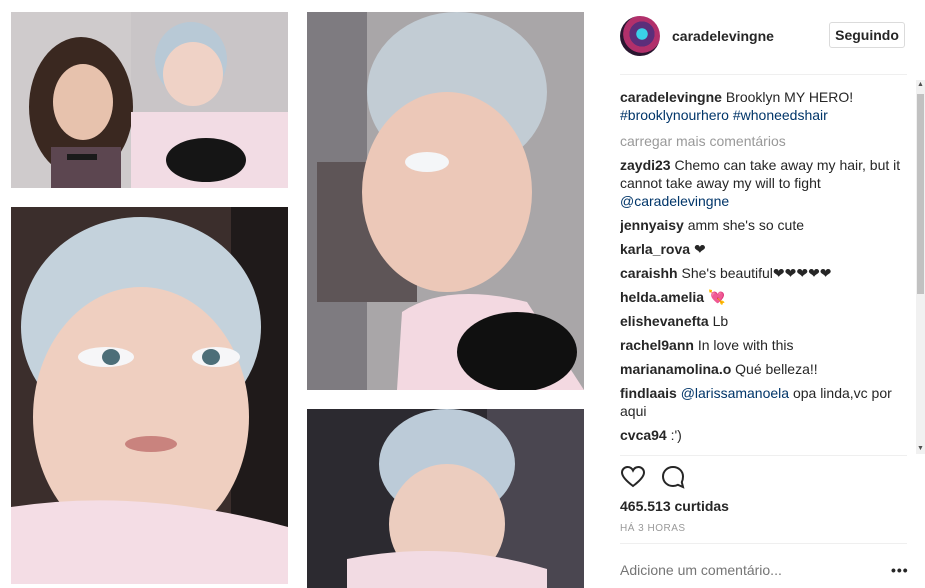 The width and height of the screenshot is (925, 588). What do you see at coordinates (745, 345) in the screenshot?
I see `comment-text: In love with this` at bounding box center [745, 345].